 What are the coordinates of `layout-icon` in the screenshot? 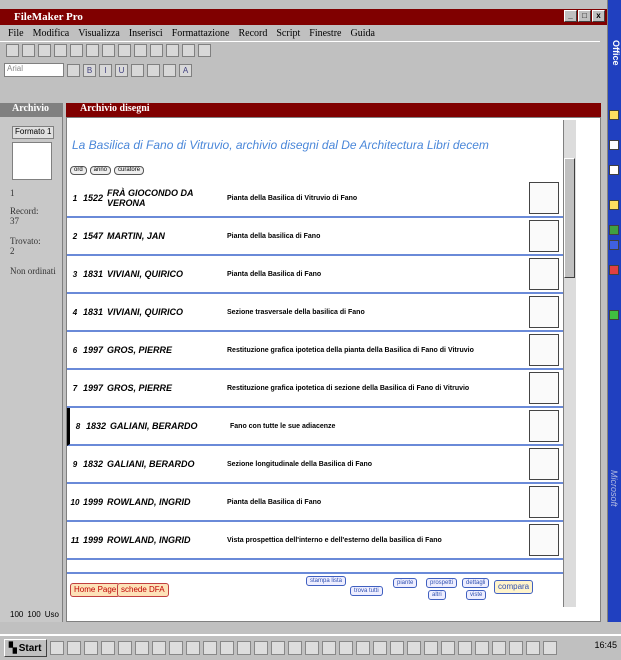 It's located at (172, 50).